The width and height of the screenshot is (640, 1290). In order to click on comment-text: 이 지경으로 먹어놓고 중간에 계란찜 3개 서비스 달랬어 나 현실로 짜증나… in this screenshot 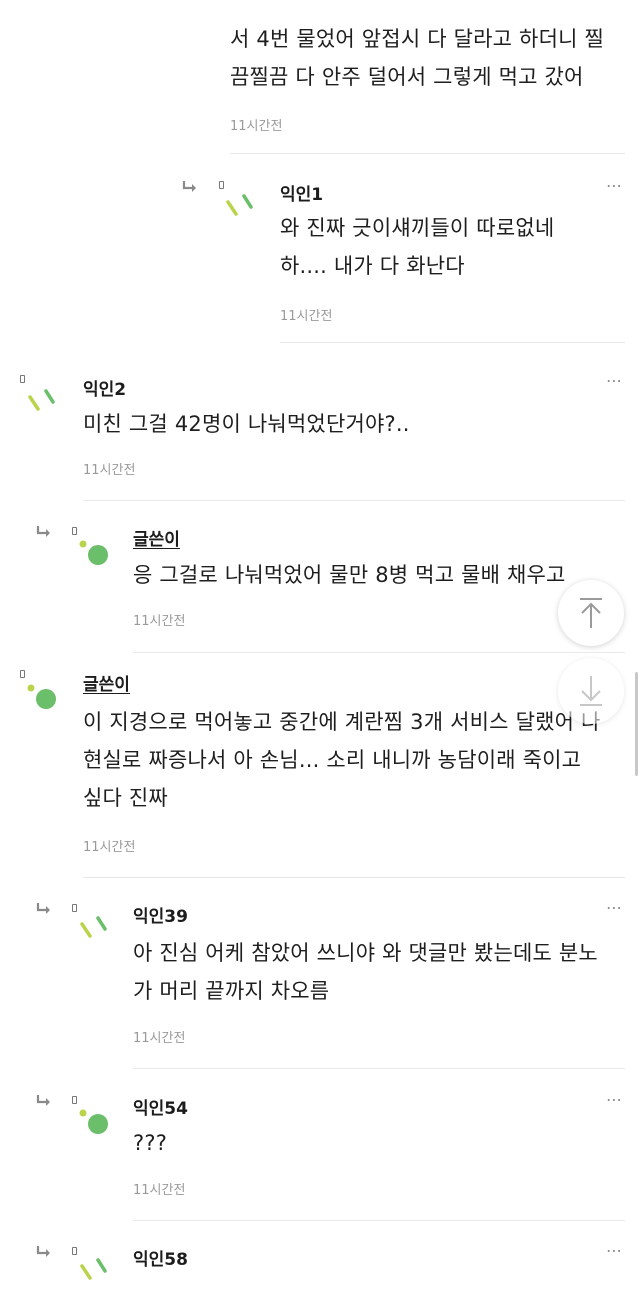, I will do `click(341, 760)`.